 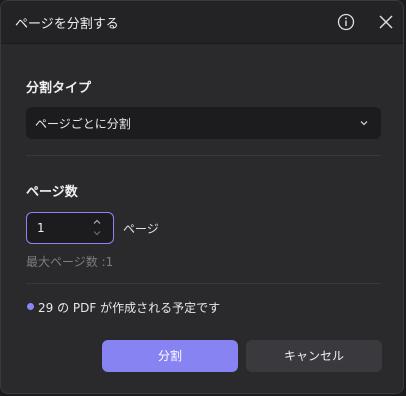 I want to click on result-info-text: 29 の PDF が作成される予定です, so click(x=129, y=308).